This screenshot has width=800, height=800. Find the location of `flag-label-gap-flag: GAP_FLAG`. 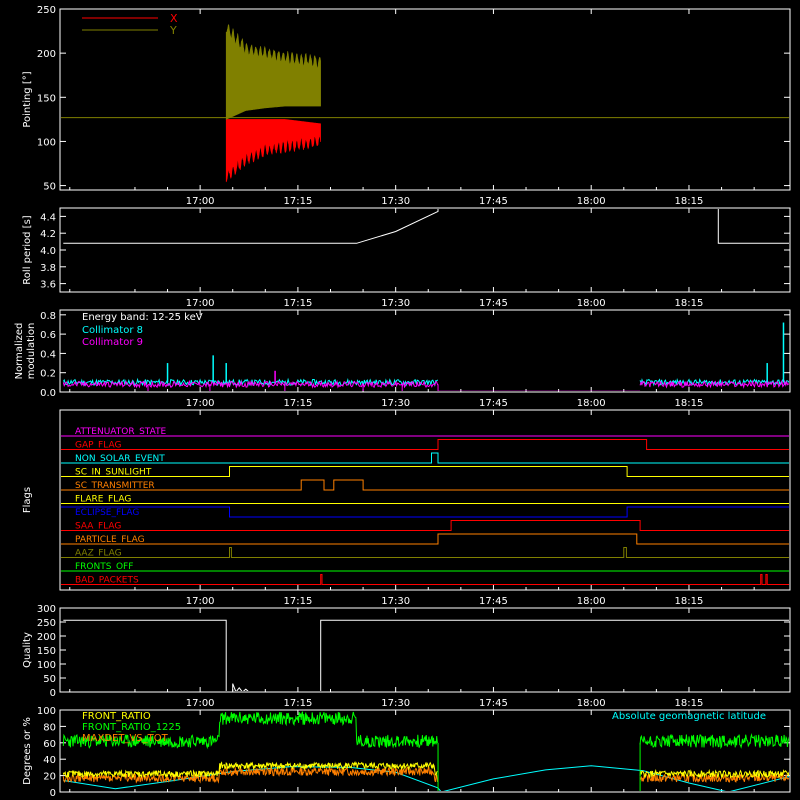

flag-label-gap-flag: GAP_FLAG is located at coordinates (98, 446).